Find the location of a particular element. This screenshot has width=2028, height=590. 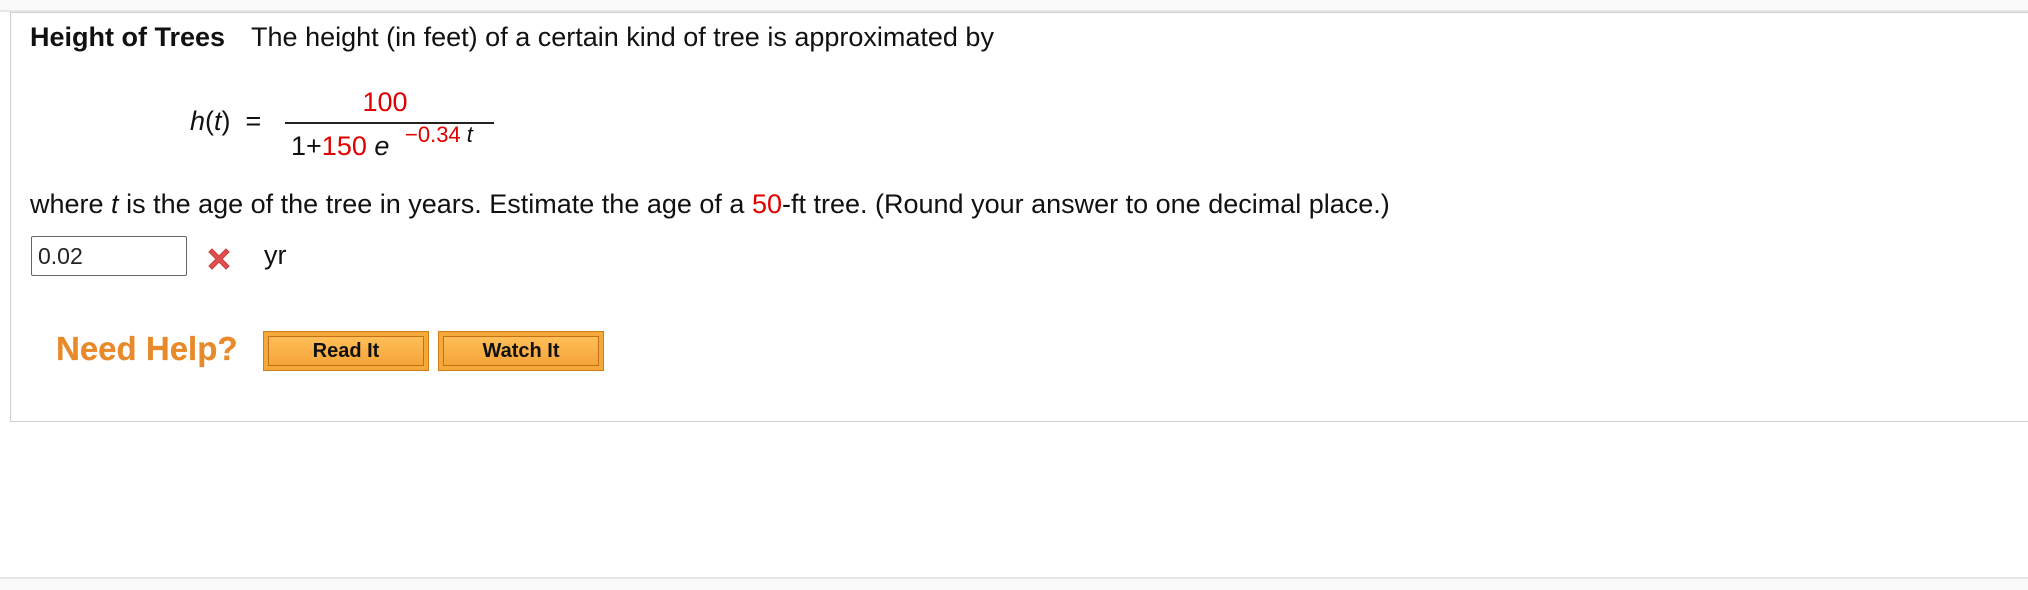

read-it-button: Read It is located at coordinates (346, 351).